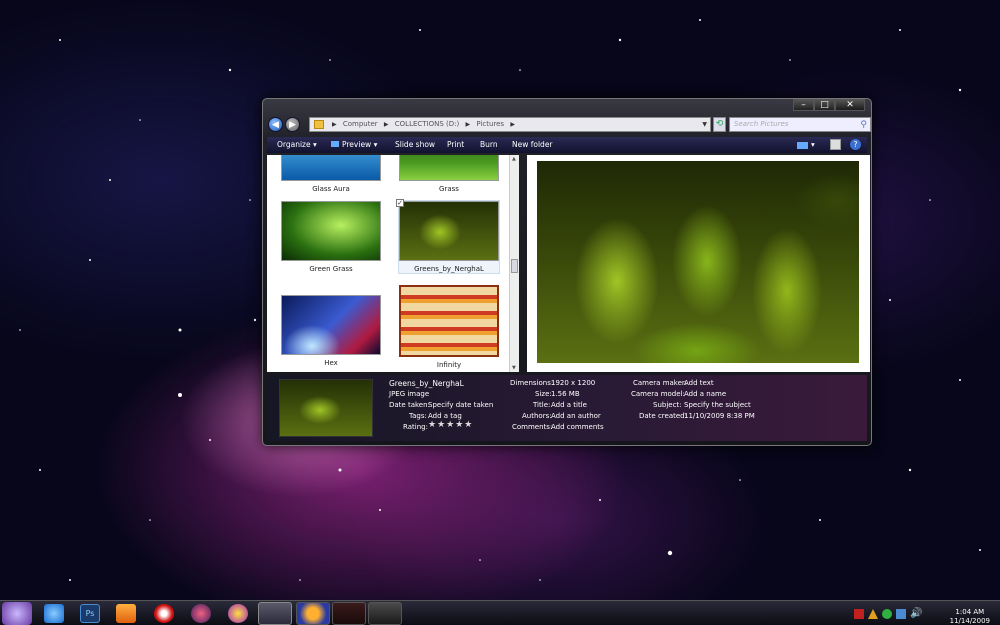 The width and height of the screenshot is (1000, 625). I want to click on new-folder-button: New folder, so click(532, 144).